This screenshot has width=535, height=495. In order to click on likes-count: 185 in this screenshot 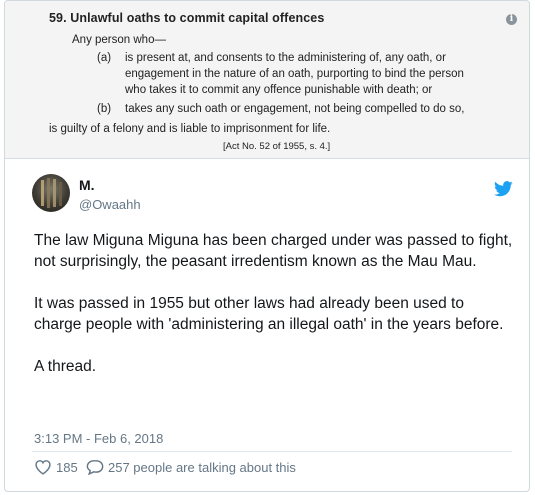, I will do `click(67, 467)`.